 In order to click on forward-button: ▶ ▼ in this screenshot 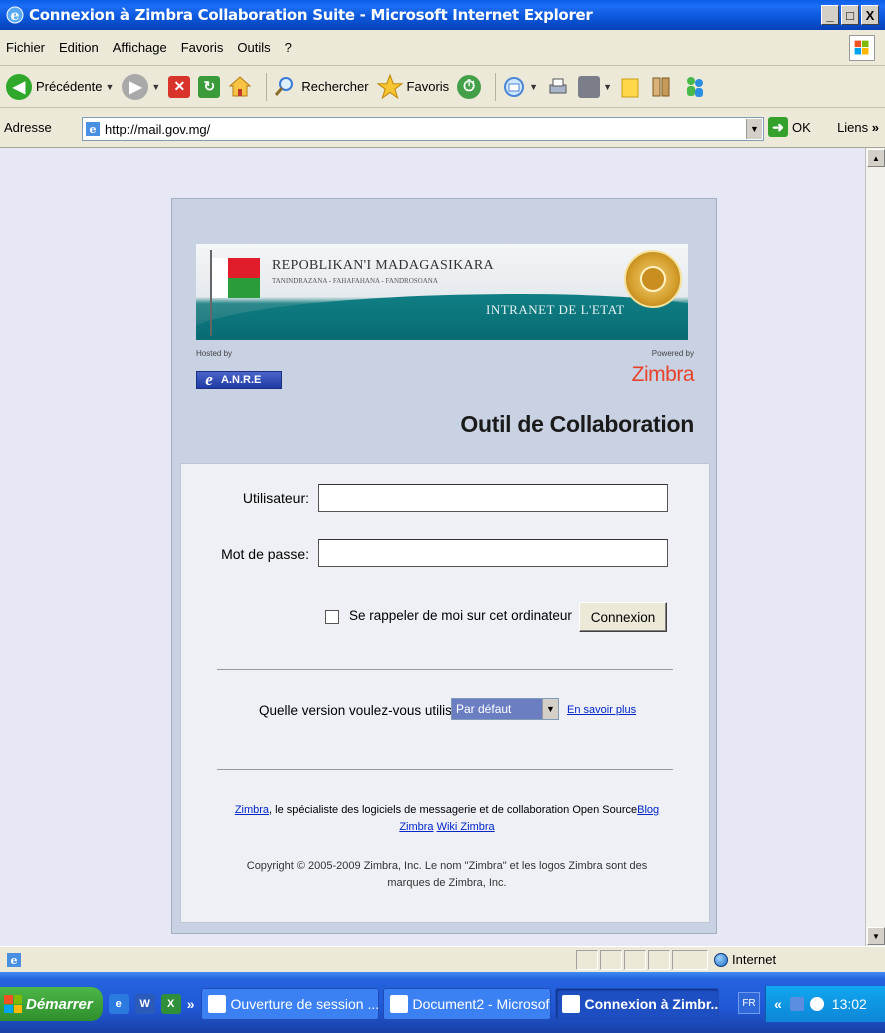, I will do `click(141, 86)`.